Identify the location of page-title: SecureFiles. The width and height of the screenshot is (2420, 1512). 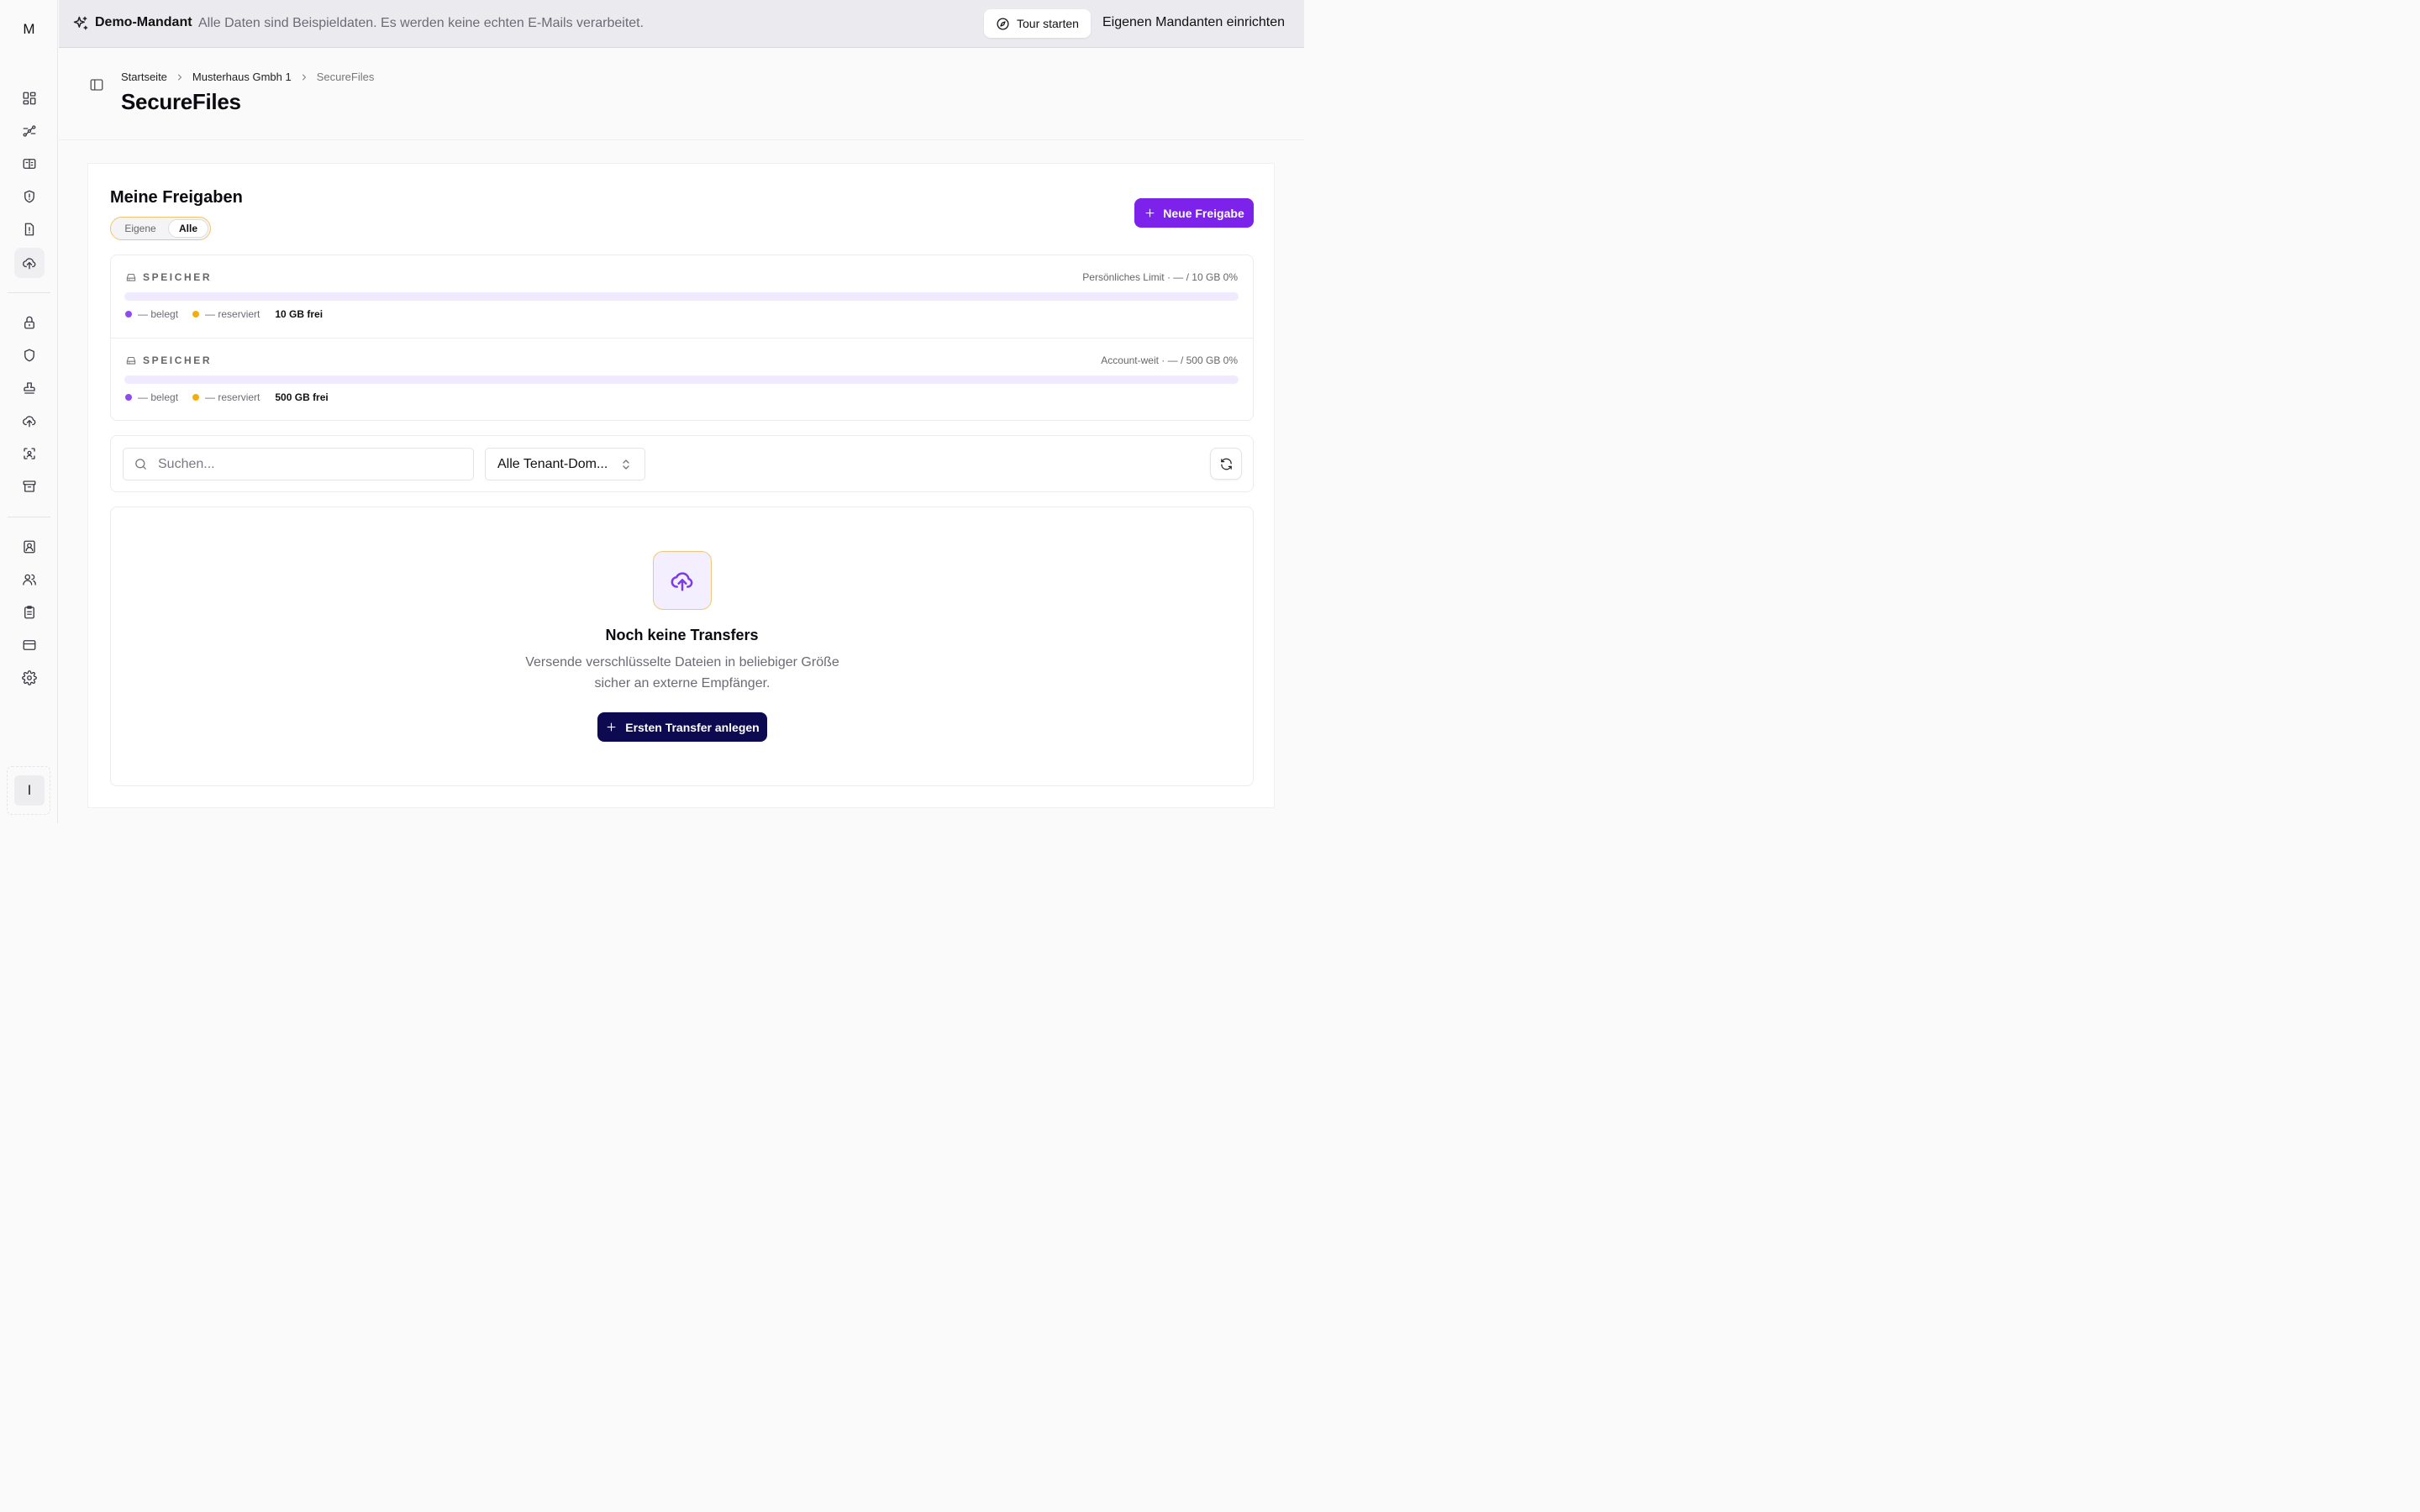
(181, 101).